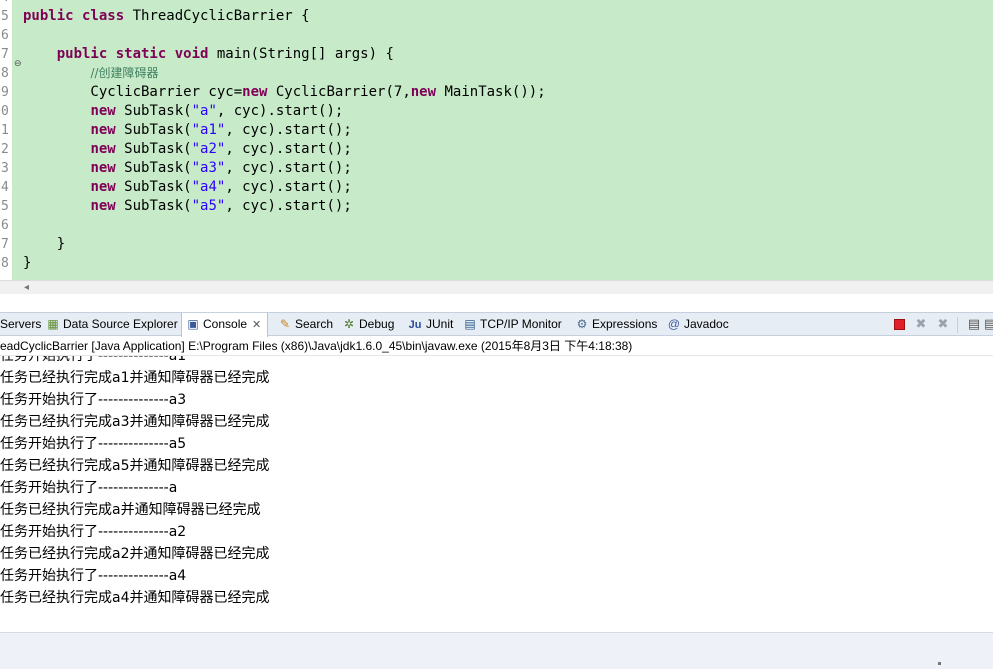  What do you see at coordinates (217, 16) in the screenshot?
I see `code-text: ThreadCyclicBarrier {` at bounding box center [217, 16].